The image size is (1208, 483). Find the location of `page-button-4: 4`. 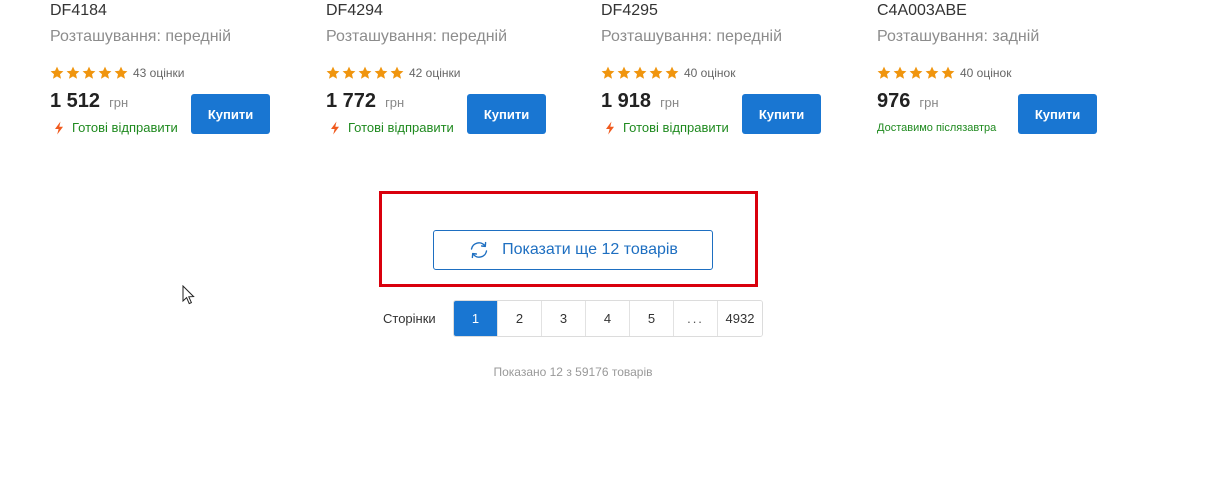

page-button-4: 4 is located at coordinates (608, 318).